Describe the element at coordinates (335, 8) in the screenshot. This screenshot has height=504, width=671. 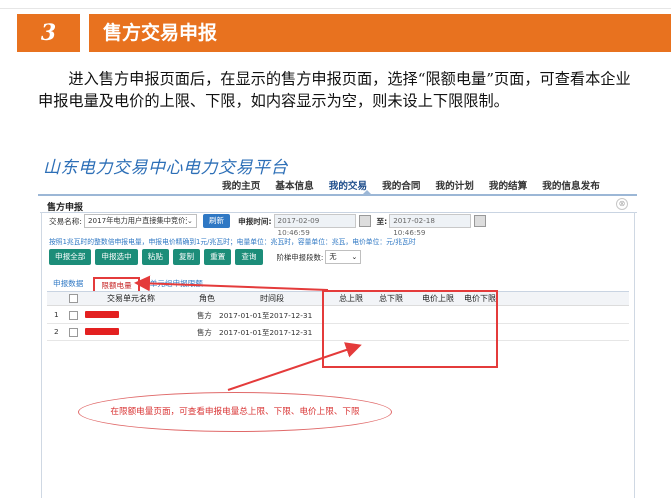
I see `slide-top-rule` at that location.